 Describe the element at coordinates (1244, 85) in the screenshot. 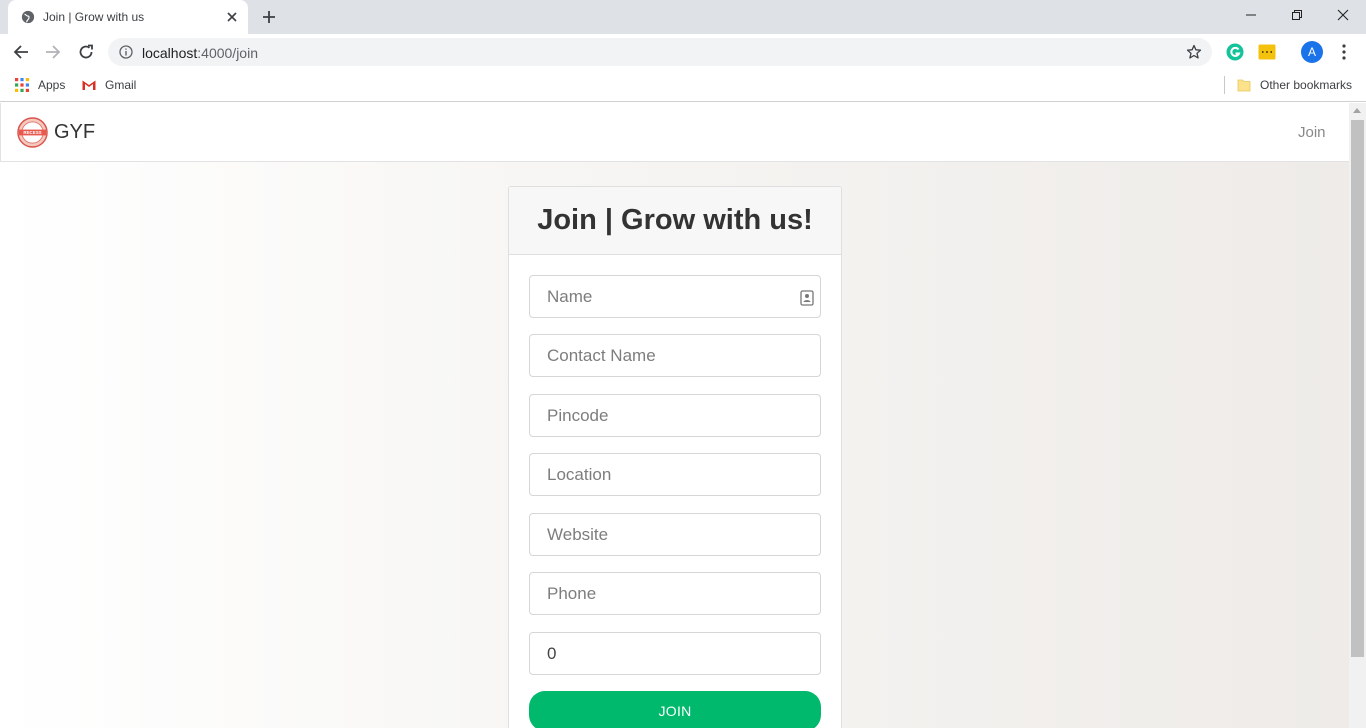

I see `folder-icon` at that location.